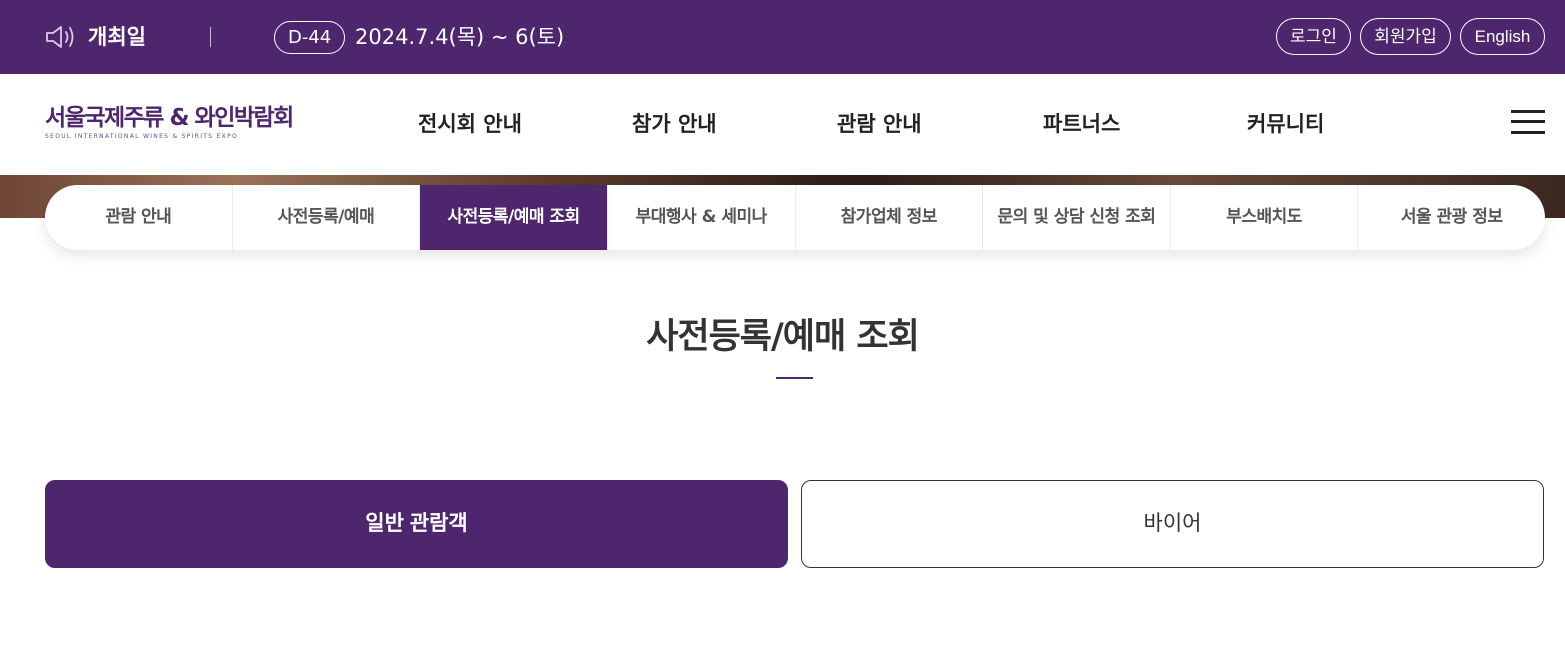 The width and height of the screenshot is (1565, 664). I want to click on tab-buyer: 바이어, so click(1172, 524).